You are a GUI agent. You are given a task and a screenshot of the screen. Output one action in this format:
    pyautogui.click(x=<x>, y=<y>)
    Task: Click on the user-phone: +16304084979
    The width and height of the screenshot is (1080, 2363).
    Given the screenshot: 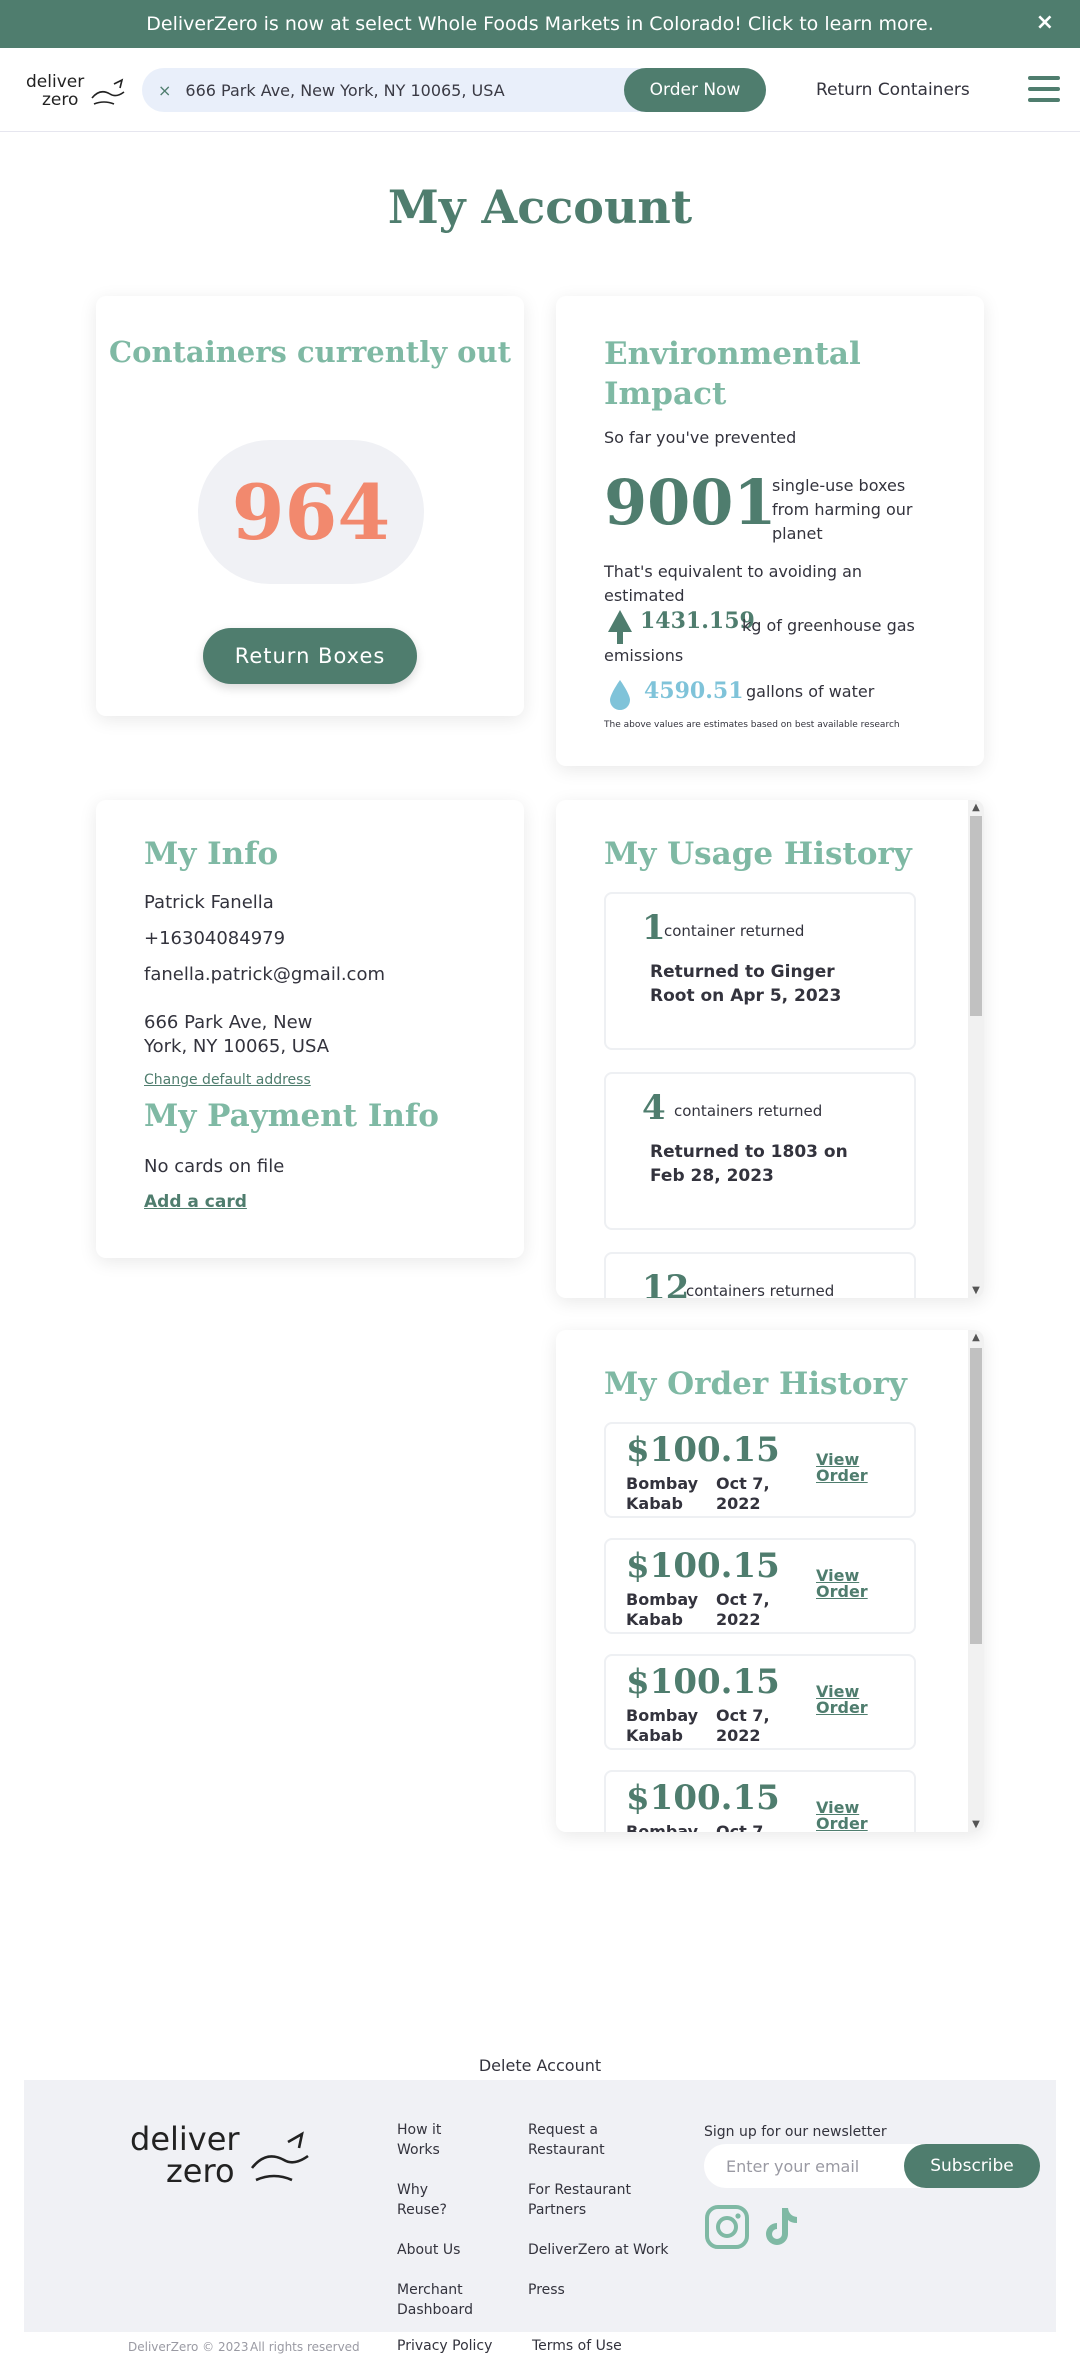 What is the action you would take?
    pyautogui.click(x=215, y=938)
    